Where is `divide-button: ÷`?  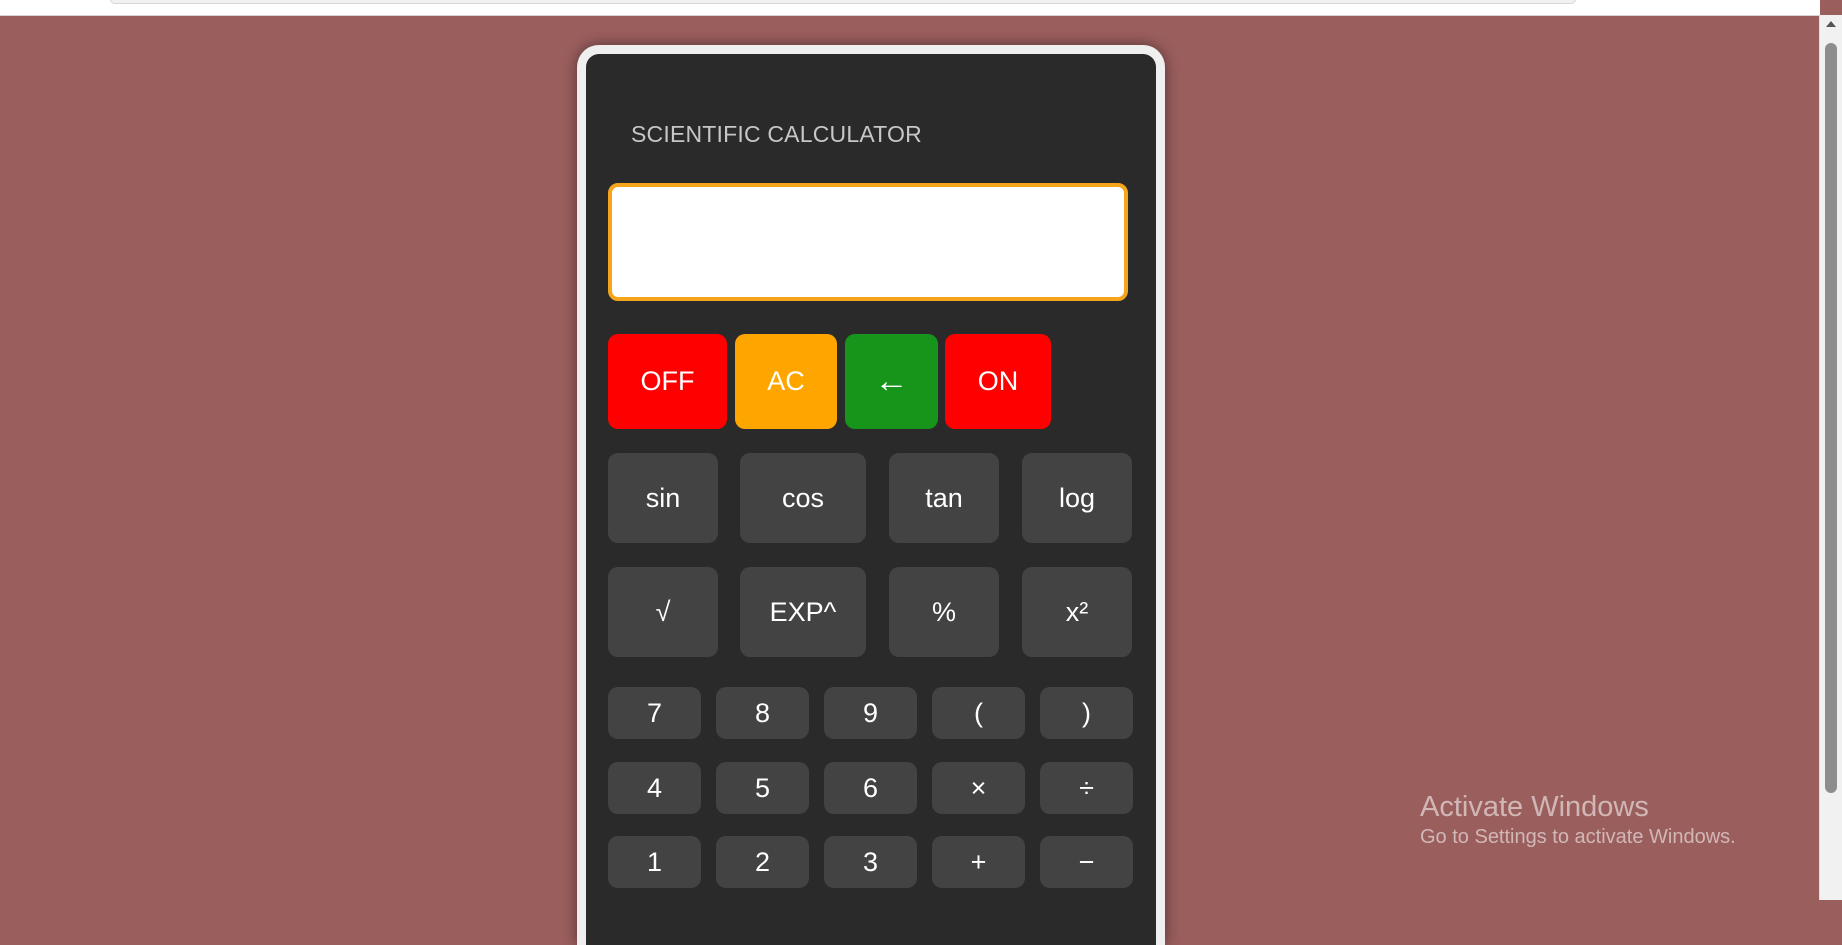 divide-button: ÷ is located at coordinates (1086, 788).